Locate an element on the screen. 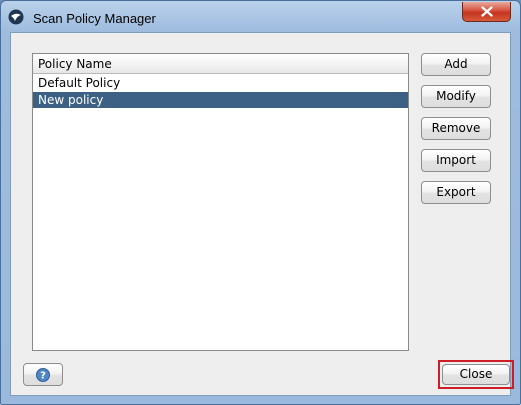 Image resolution: width=521 pixels, height=405 pixels. app-logo-icon is located at coordinates (16, 17).